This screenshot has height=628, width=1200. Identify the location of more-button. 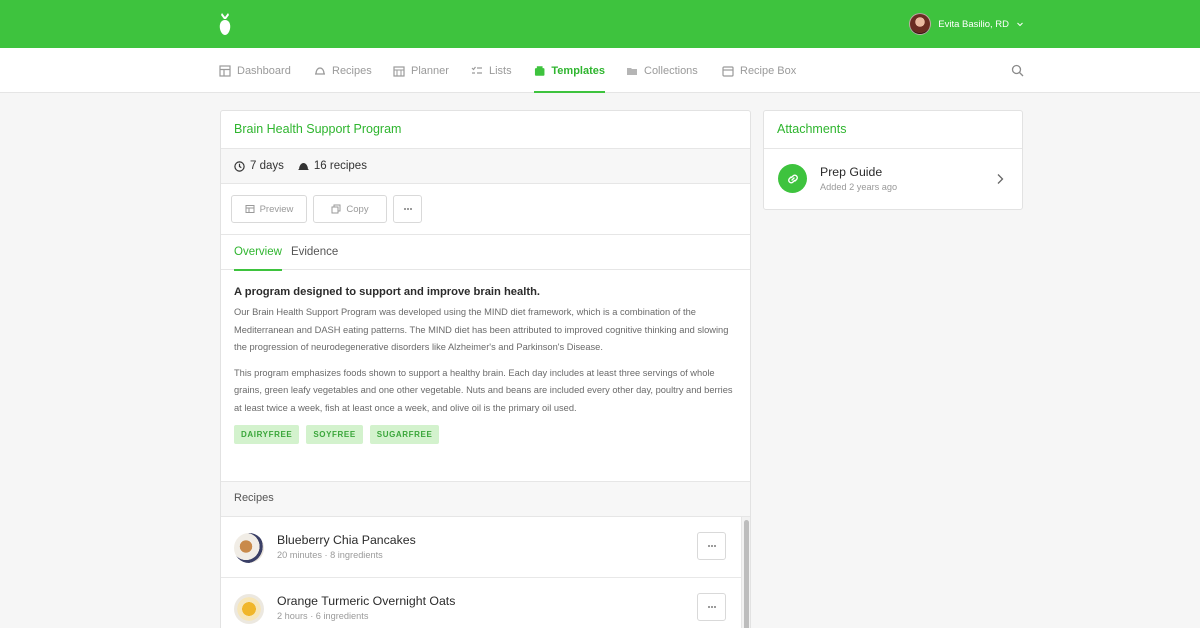
(407, 209).